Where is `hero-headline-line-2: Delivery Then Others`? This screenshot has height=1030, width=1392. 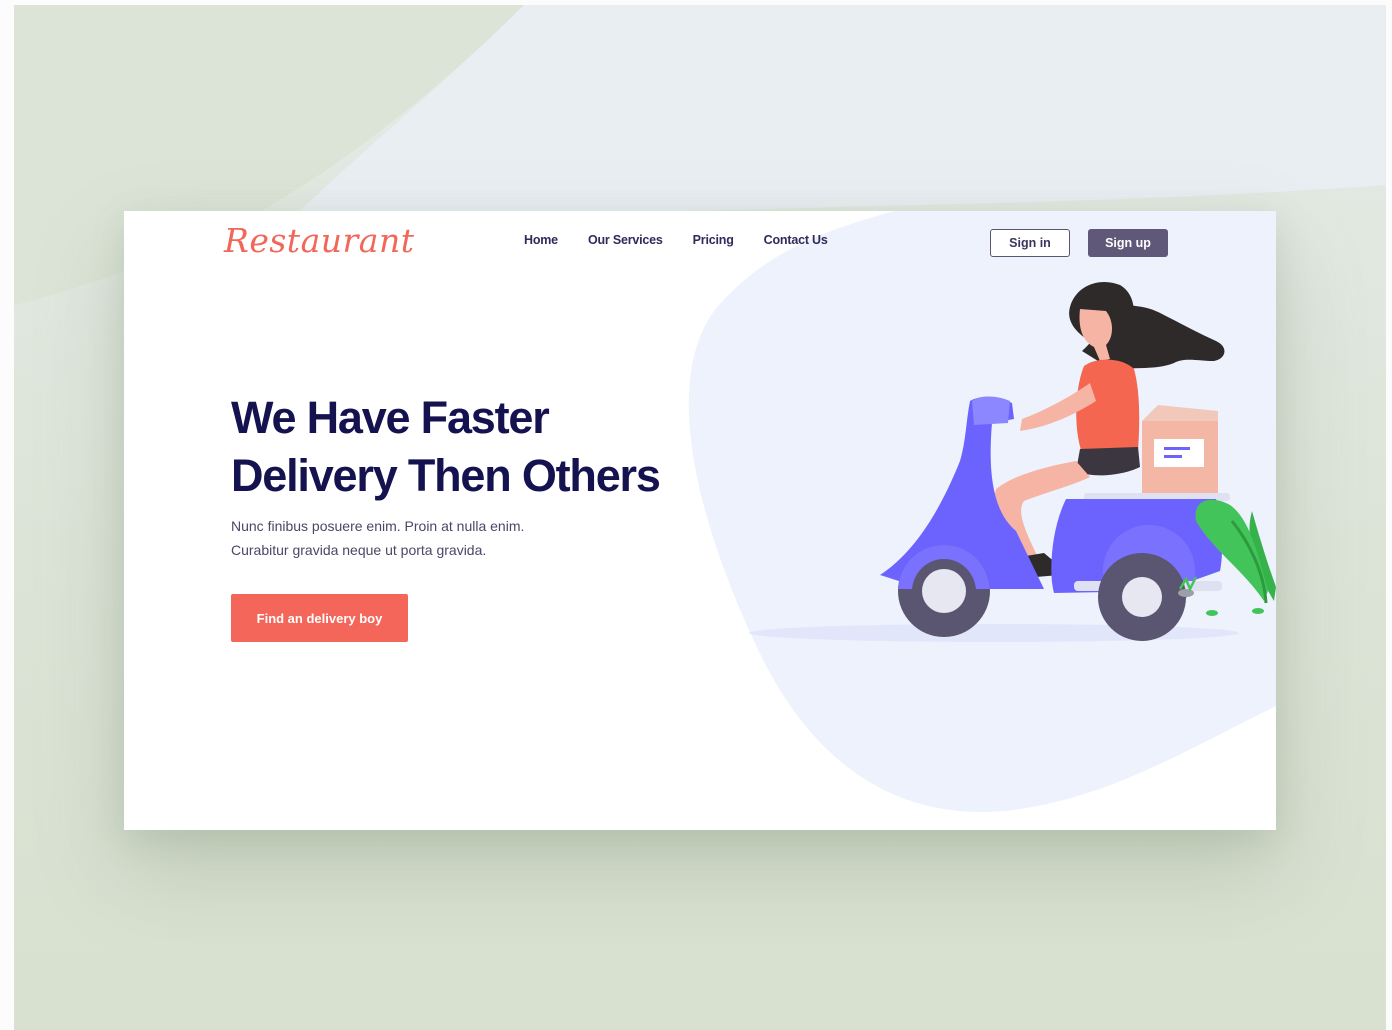 hero-headline-line-2: Delivery Then Others is located at coordinates (446, 475).